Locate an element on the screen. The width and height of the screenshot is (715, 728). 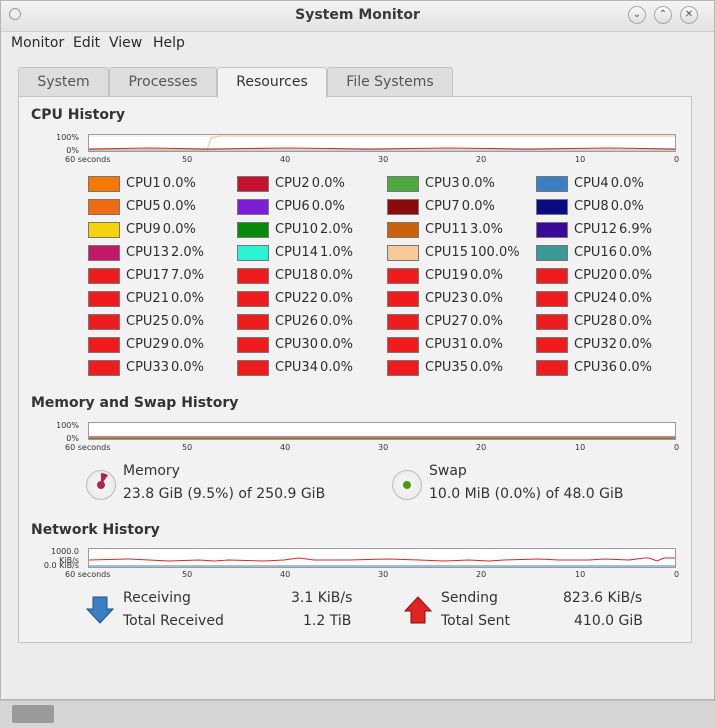
net-x-label-10: 10 is located at coordinates (580, 574).